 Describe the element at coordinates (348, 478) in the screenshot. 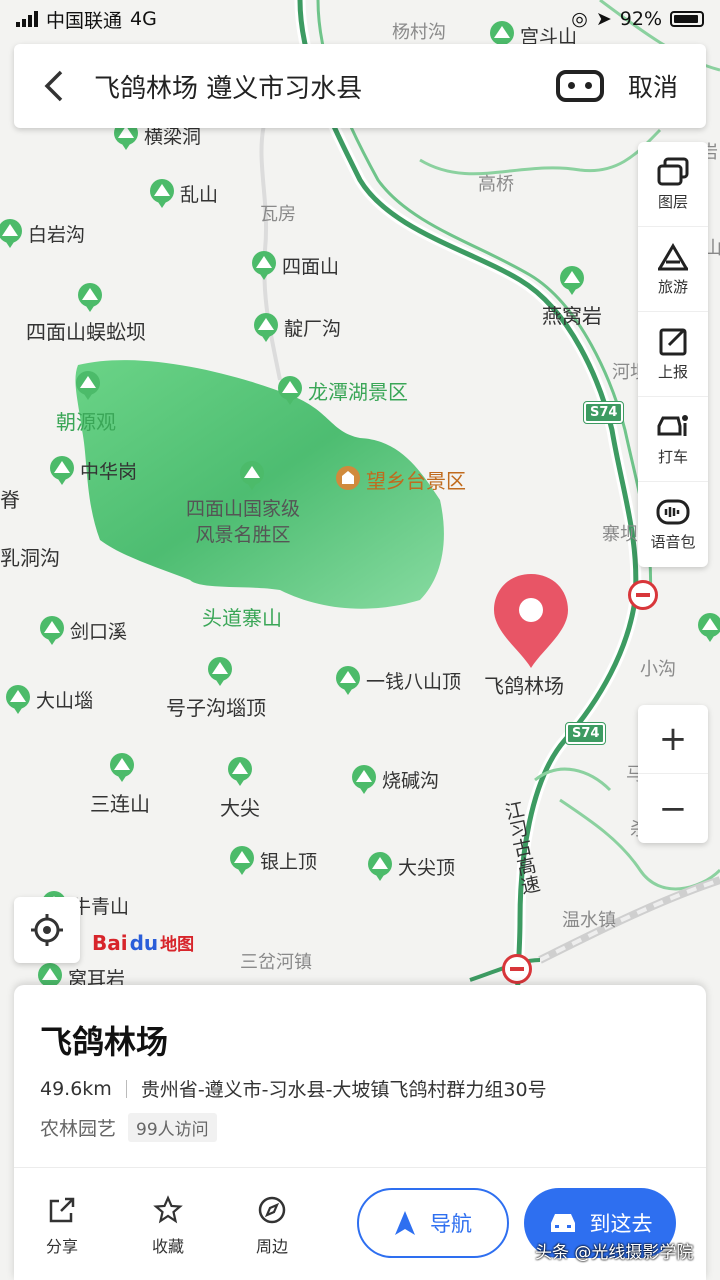

I see `attraction-pin-icon` at that location.